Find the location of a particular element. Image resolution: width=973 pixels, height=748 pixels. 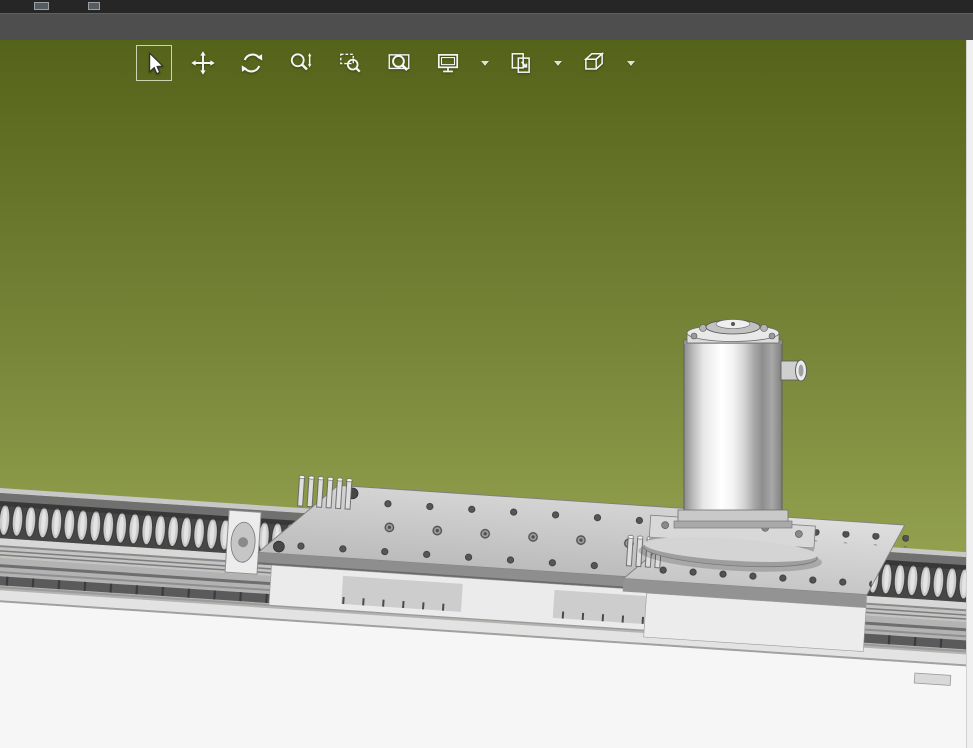

view-orientation-dropdown-caret is located at coordinates (484, 63).